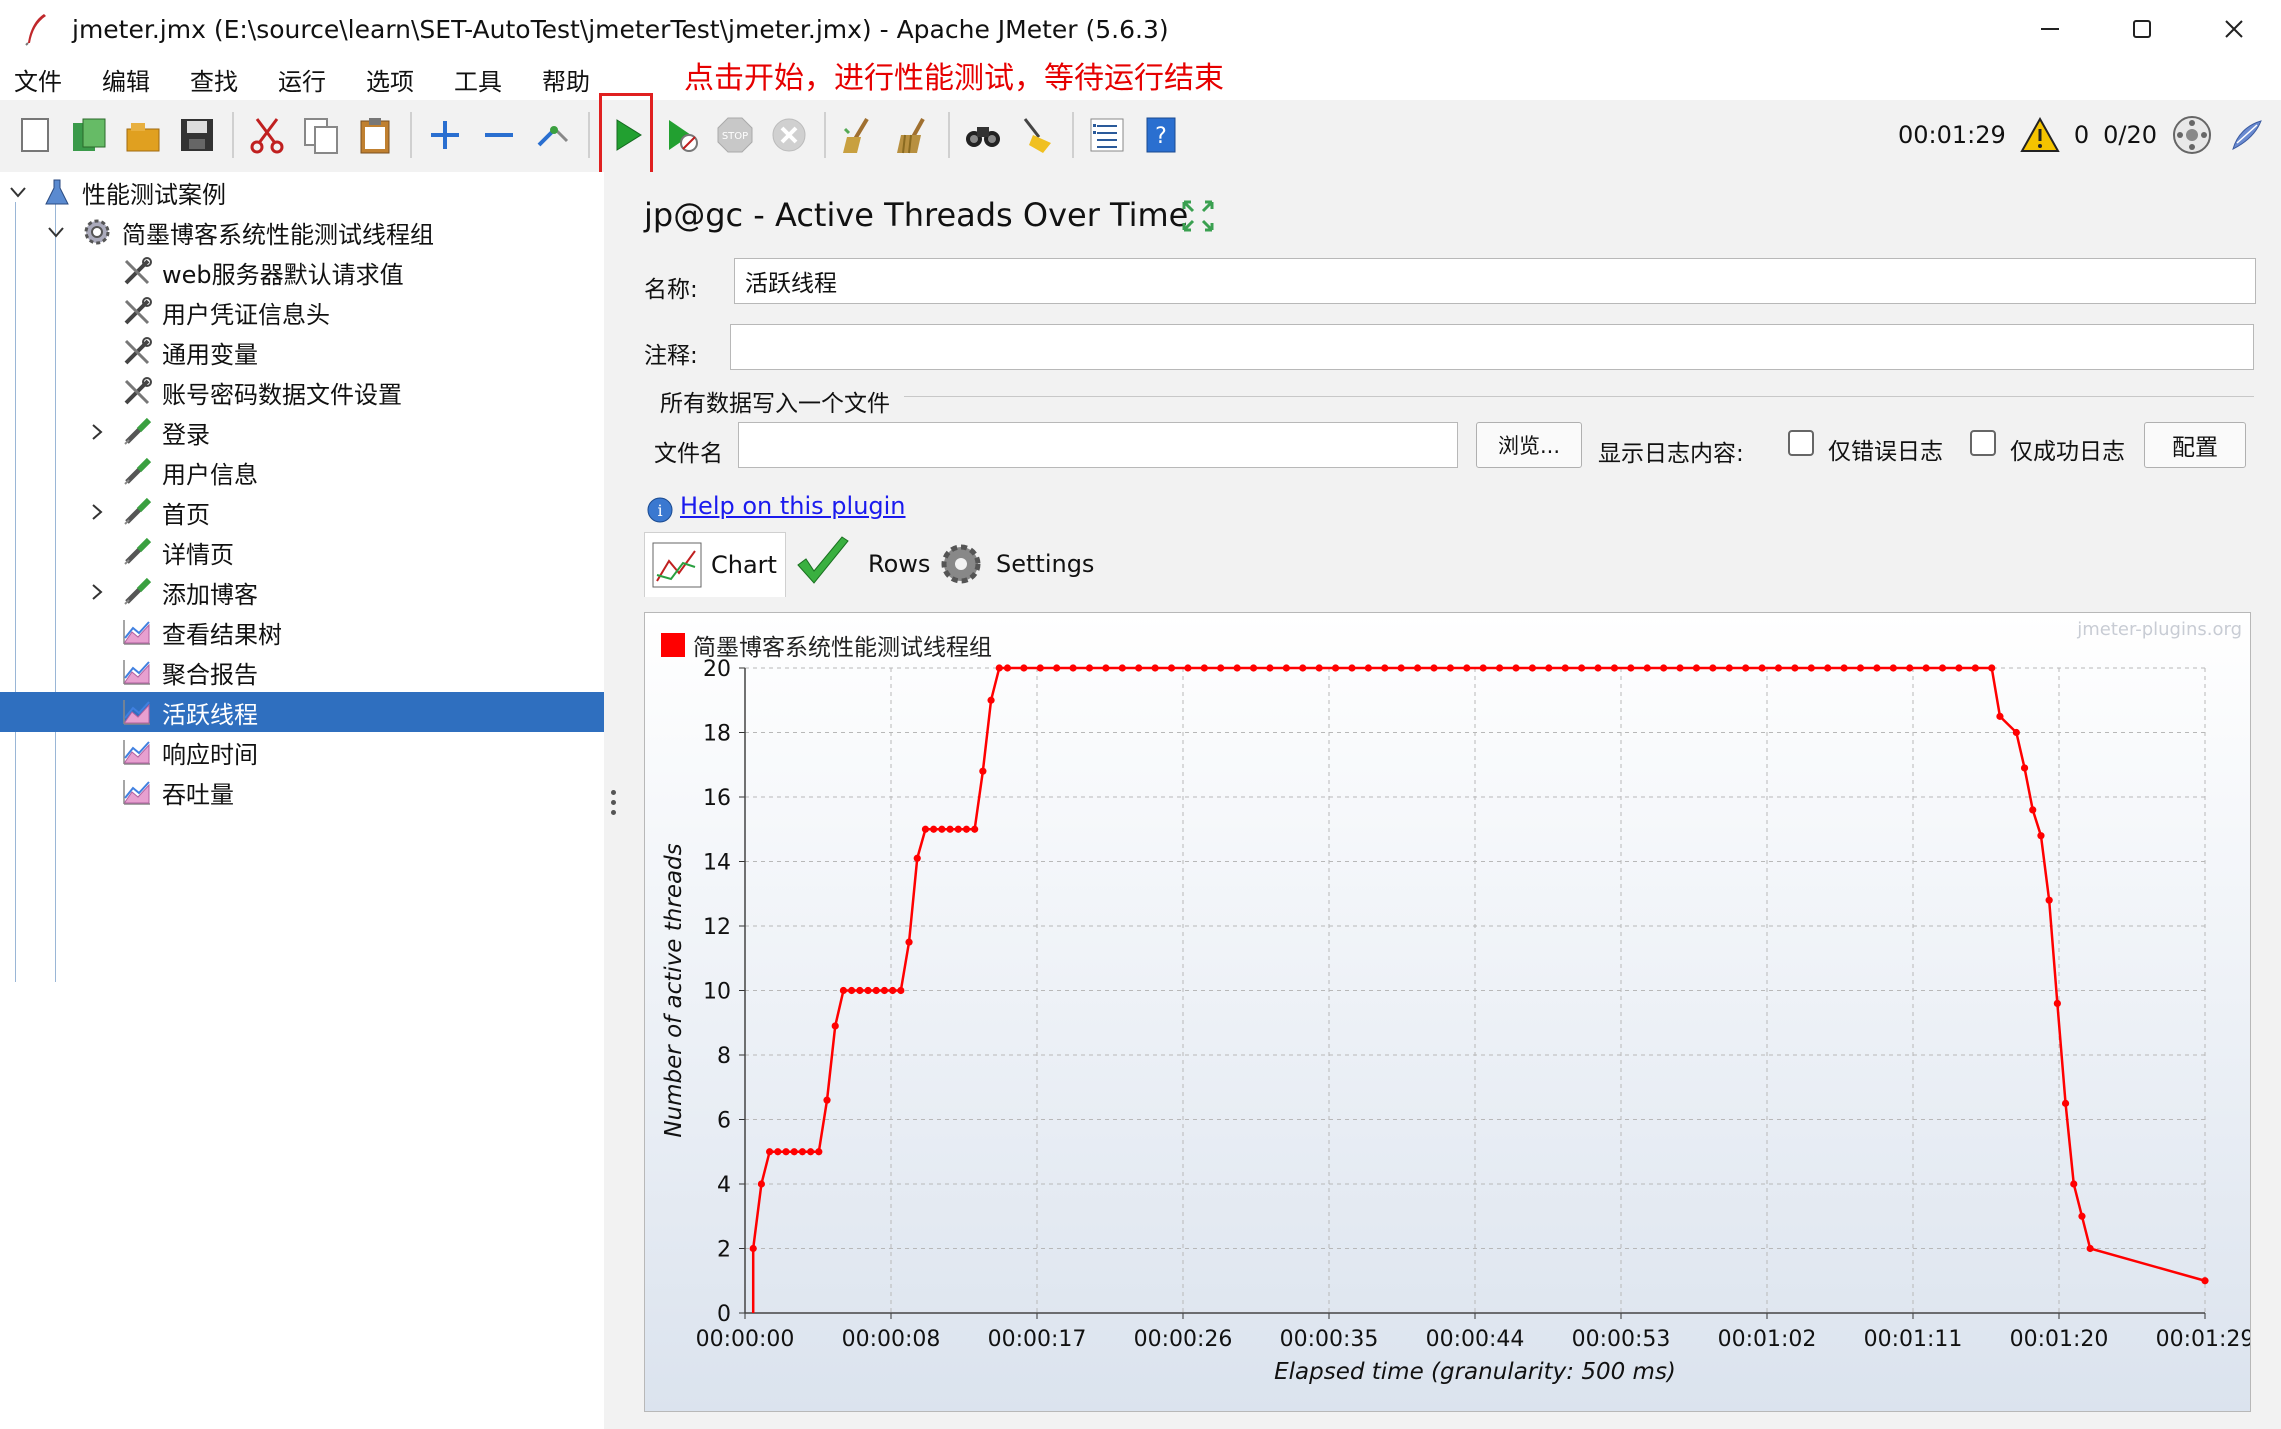 The height and width of the screenshot is (1429, 2281). What do you see at coordinates (133, 192) in the screenshot?
I see `tree-node-test-plan: 性能测试案例` at bounding box center [133, 192].